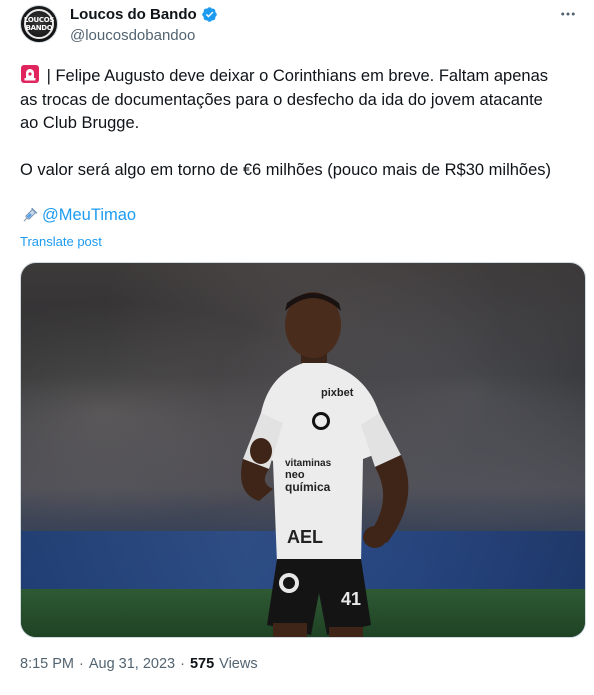 This screenshot has width=594, height=695. I want to click on verified-badge-icon, so click(209, 14).